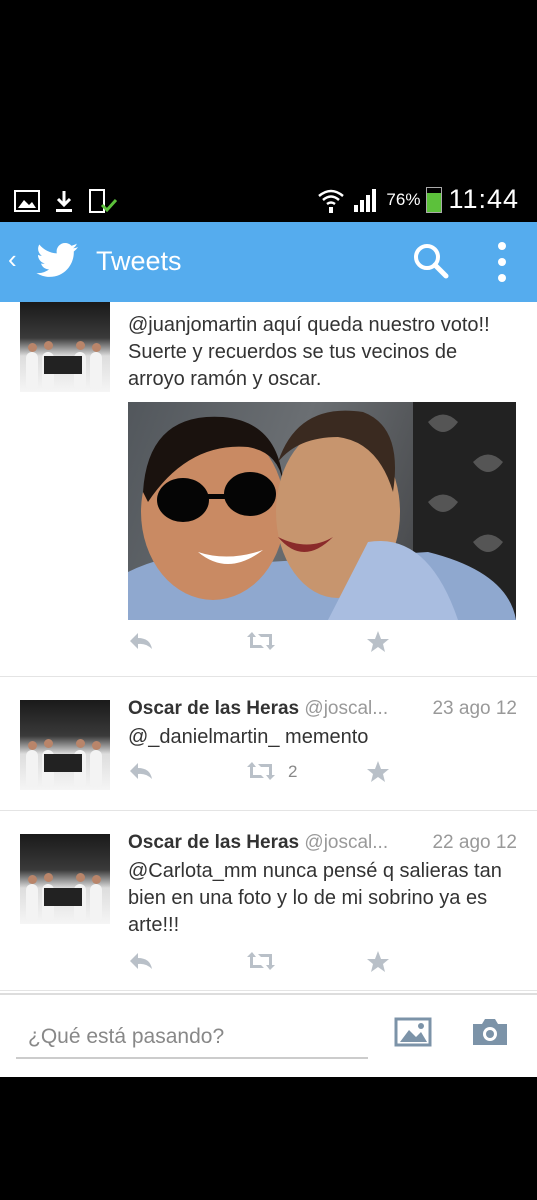 The width and height of the screenshot is (537, 1200). Describe the element at coordinates (103, 201) in the screenshot. I see `device-check-notification-icon` at that location.